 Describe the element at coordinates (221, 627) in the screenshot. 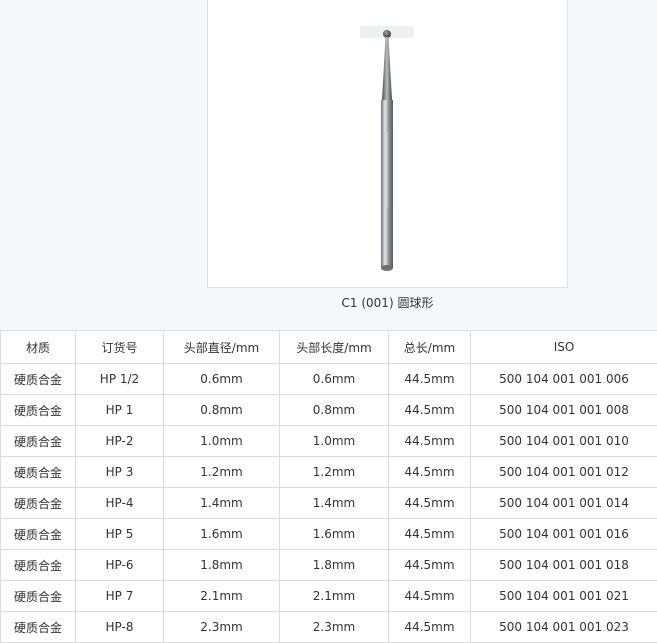

I see `cell-head-diameter: 2.3mm` at that location.